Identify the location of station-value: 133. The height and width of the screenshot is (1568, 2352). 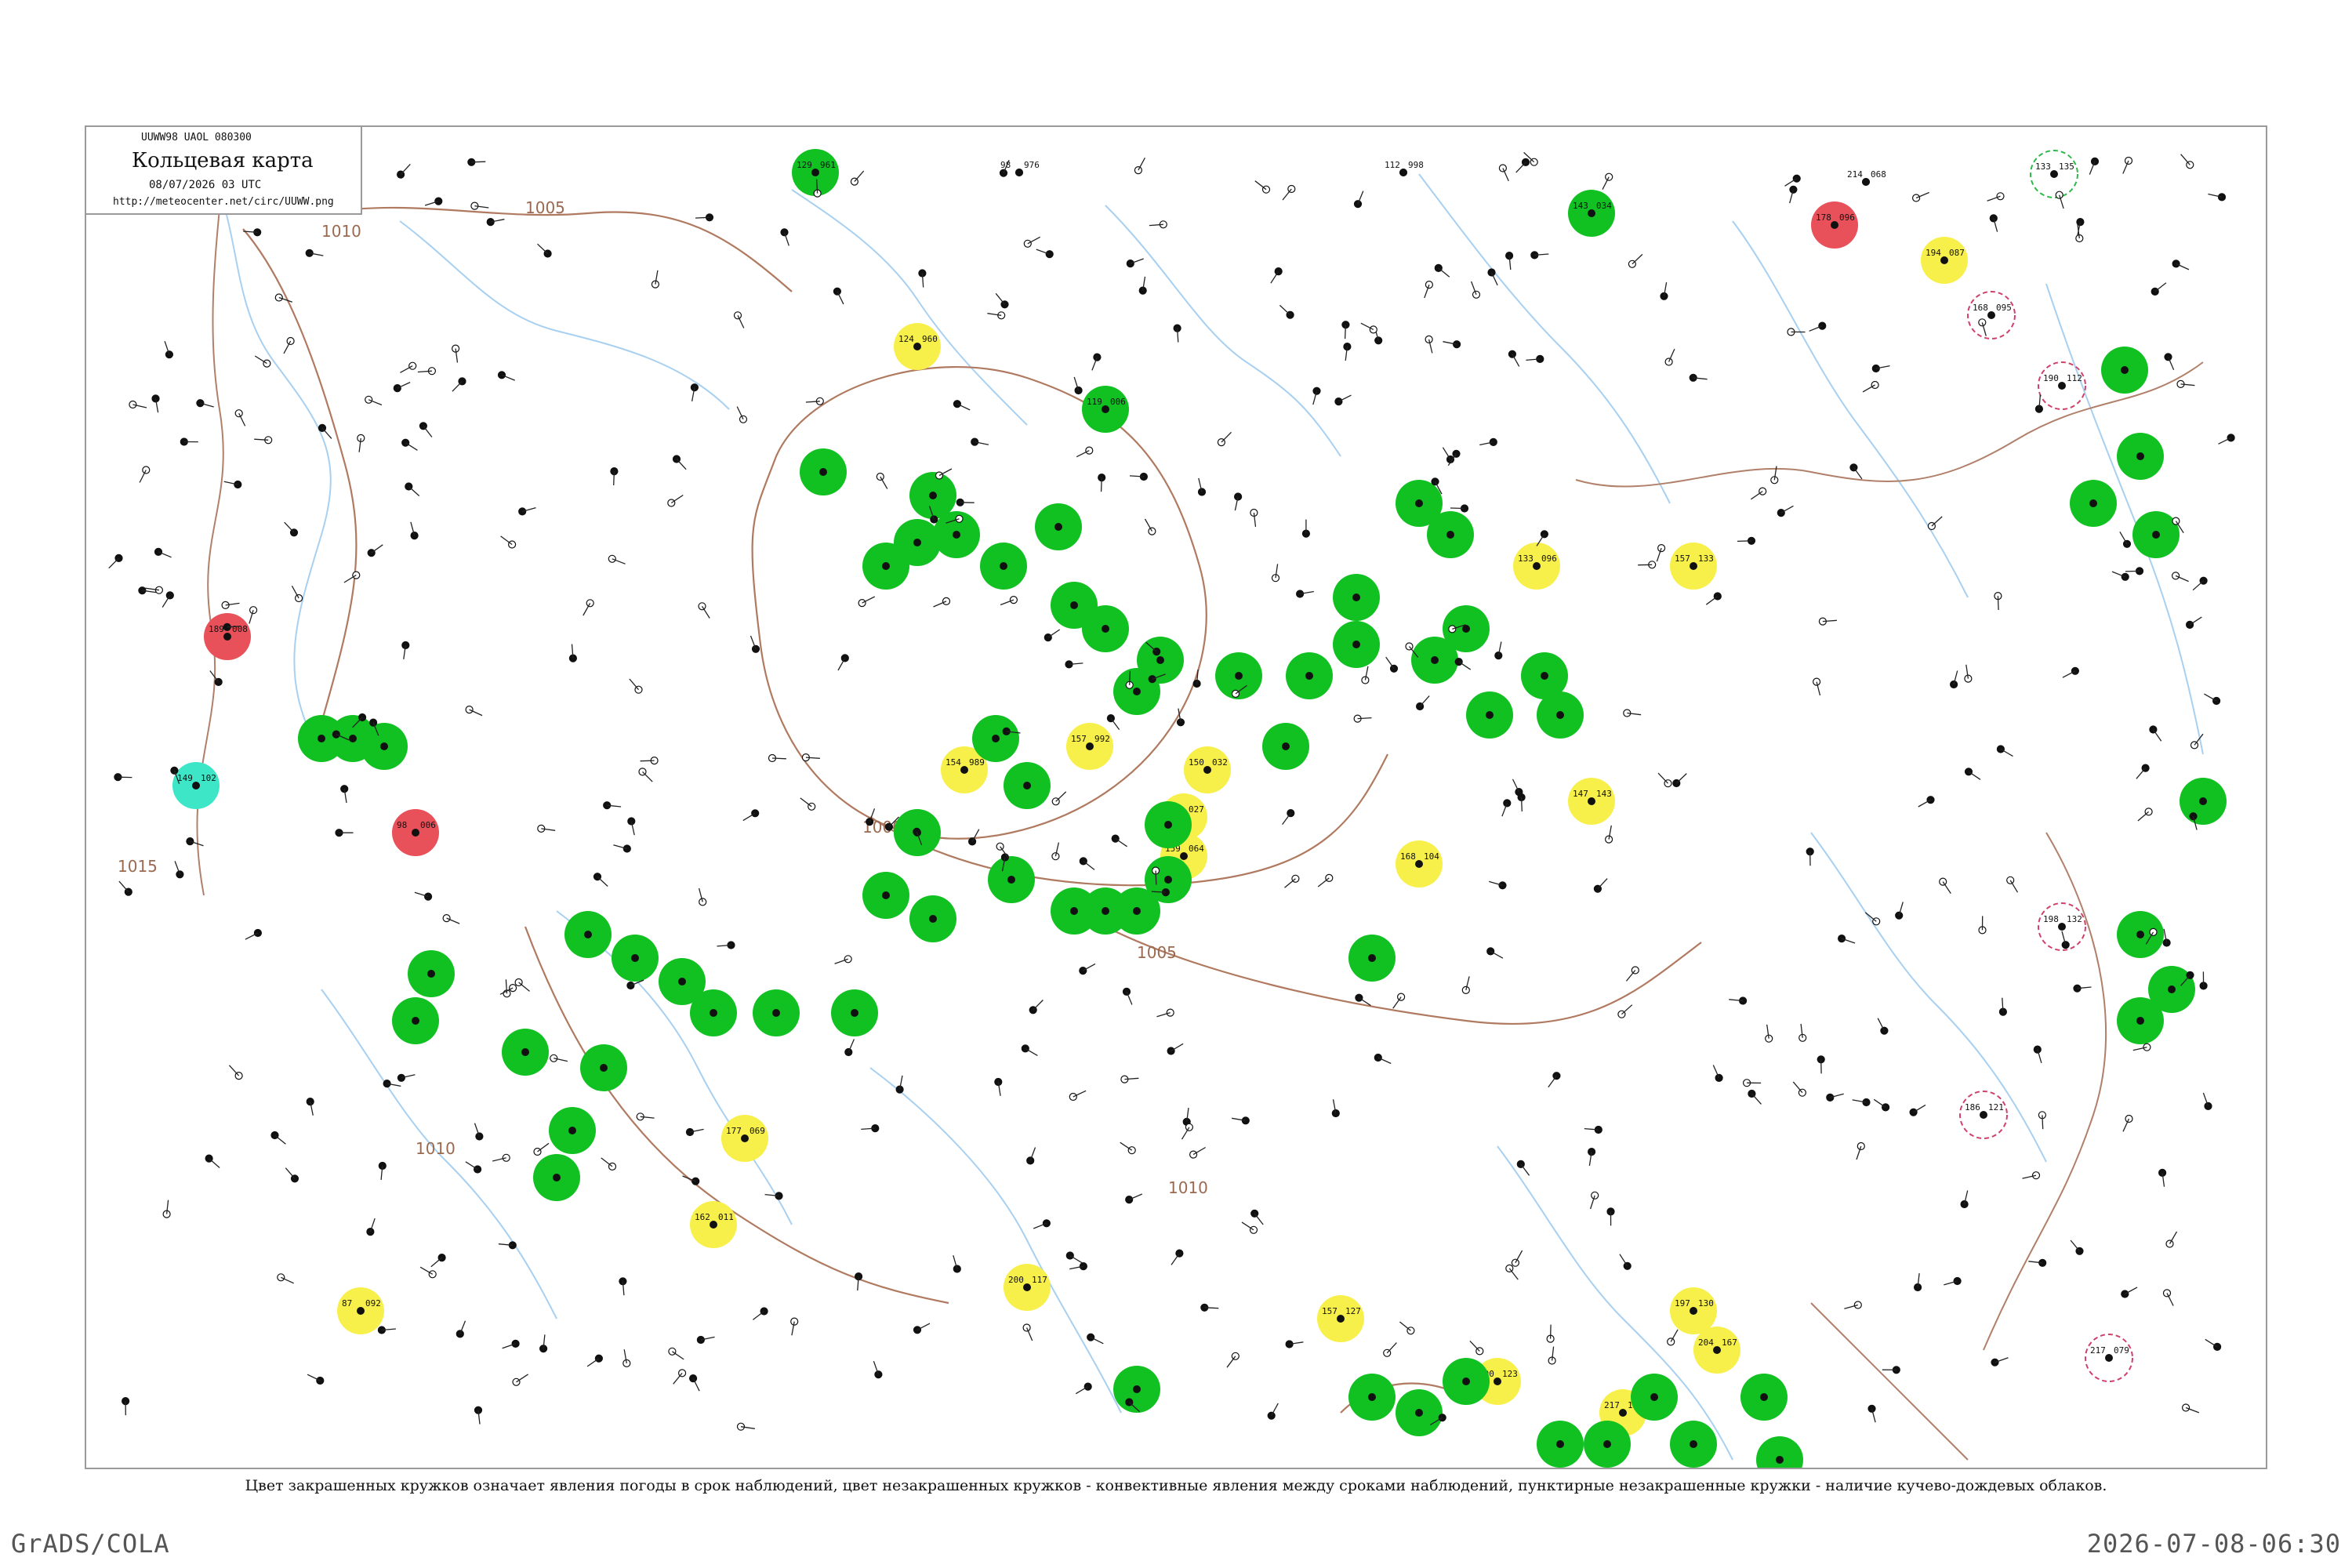
(1526, 559).